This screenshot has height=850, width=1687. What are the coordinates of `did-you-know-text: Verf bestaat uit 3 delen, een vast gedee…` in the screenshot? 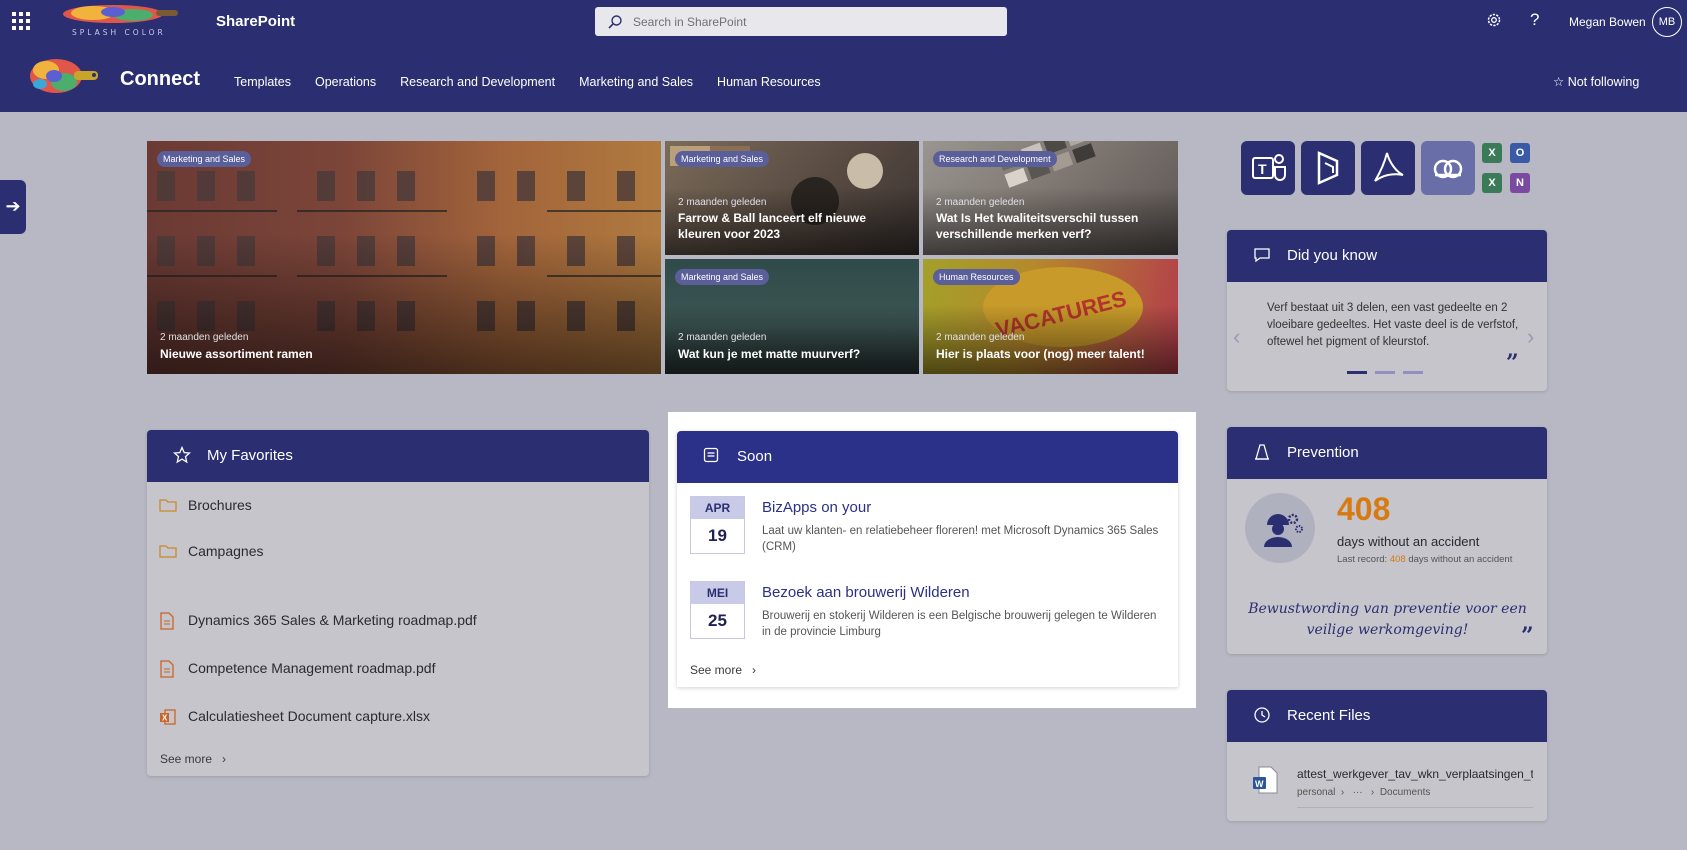 It's located at (1393, 325).